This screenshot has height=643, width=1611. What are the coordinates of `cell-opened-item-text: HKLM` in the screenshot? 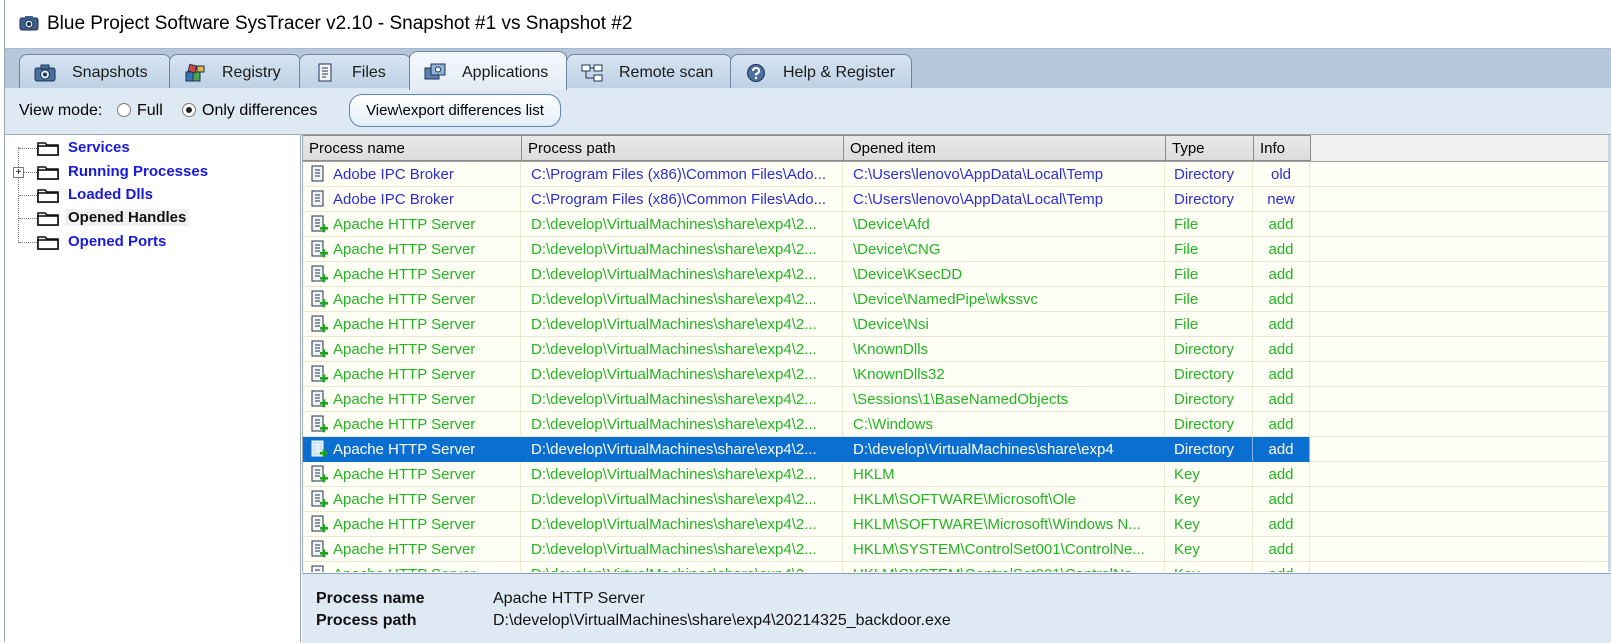 It's located at (874, 474).